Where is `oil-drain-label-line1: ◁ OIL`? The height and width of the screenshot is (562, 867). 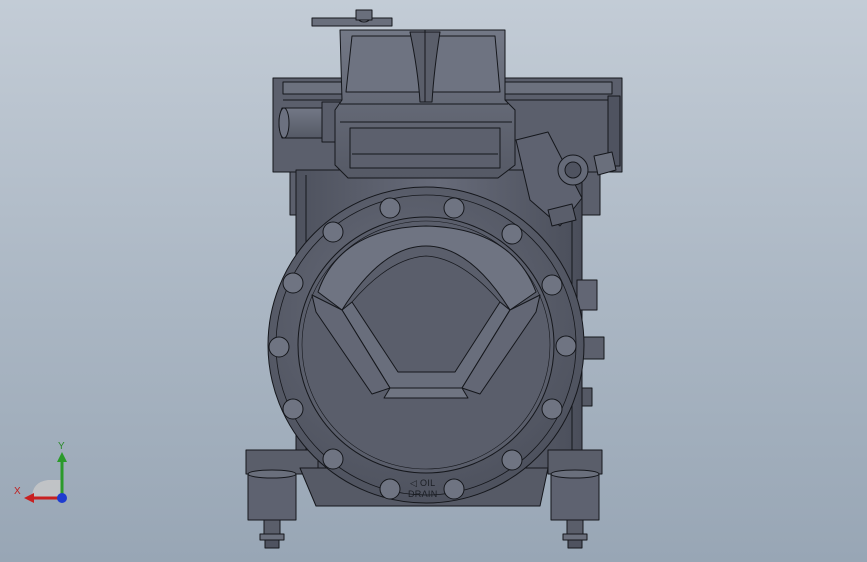 oil-drain-label-line1: ◁ OIL is located at coordinates (423, 483).